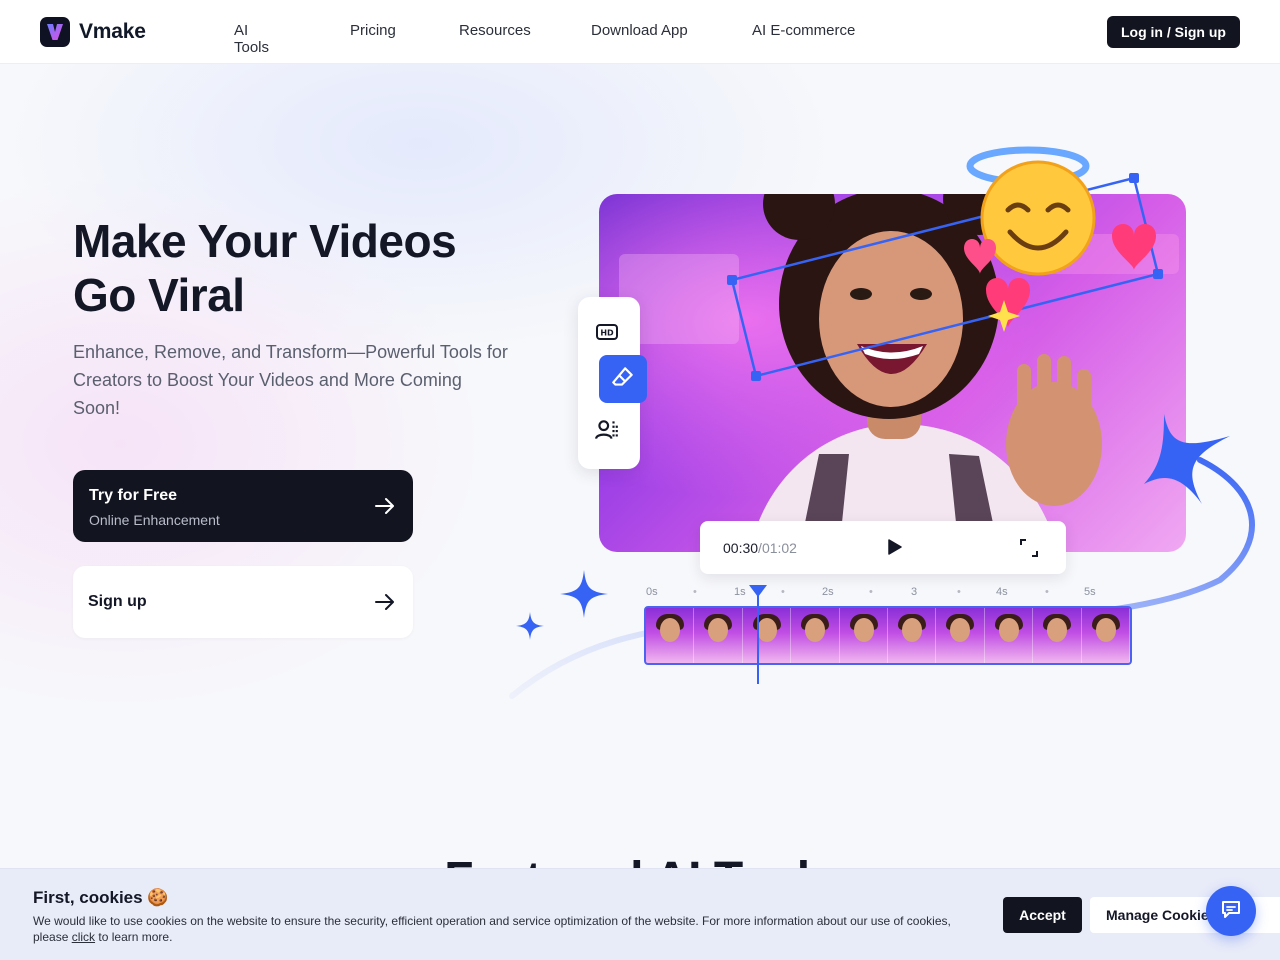  I want to click on logo: Vmake, so click(93, 32).